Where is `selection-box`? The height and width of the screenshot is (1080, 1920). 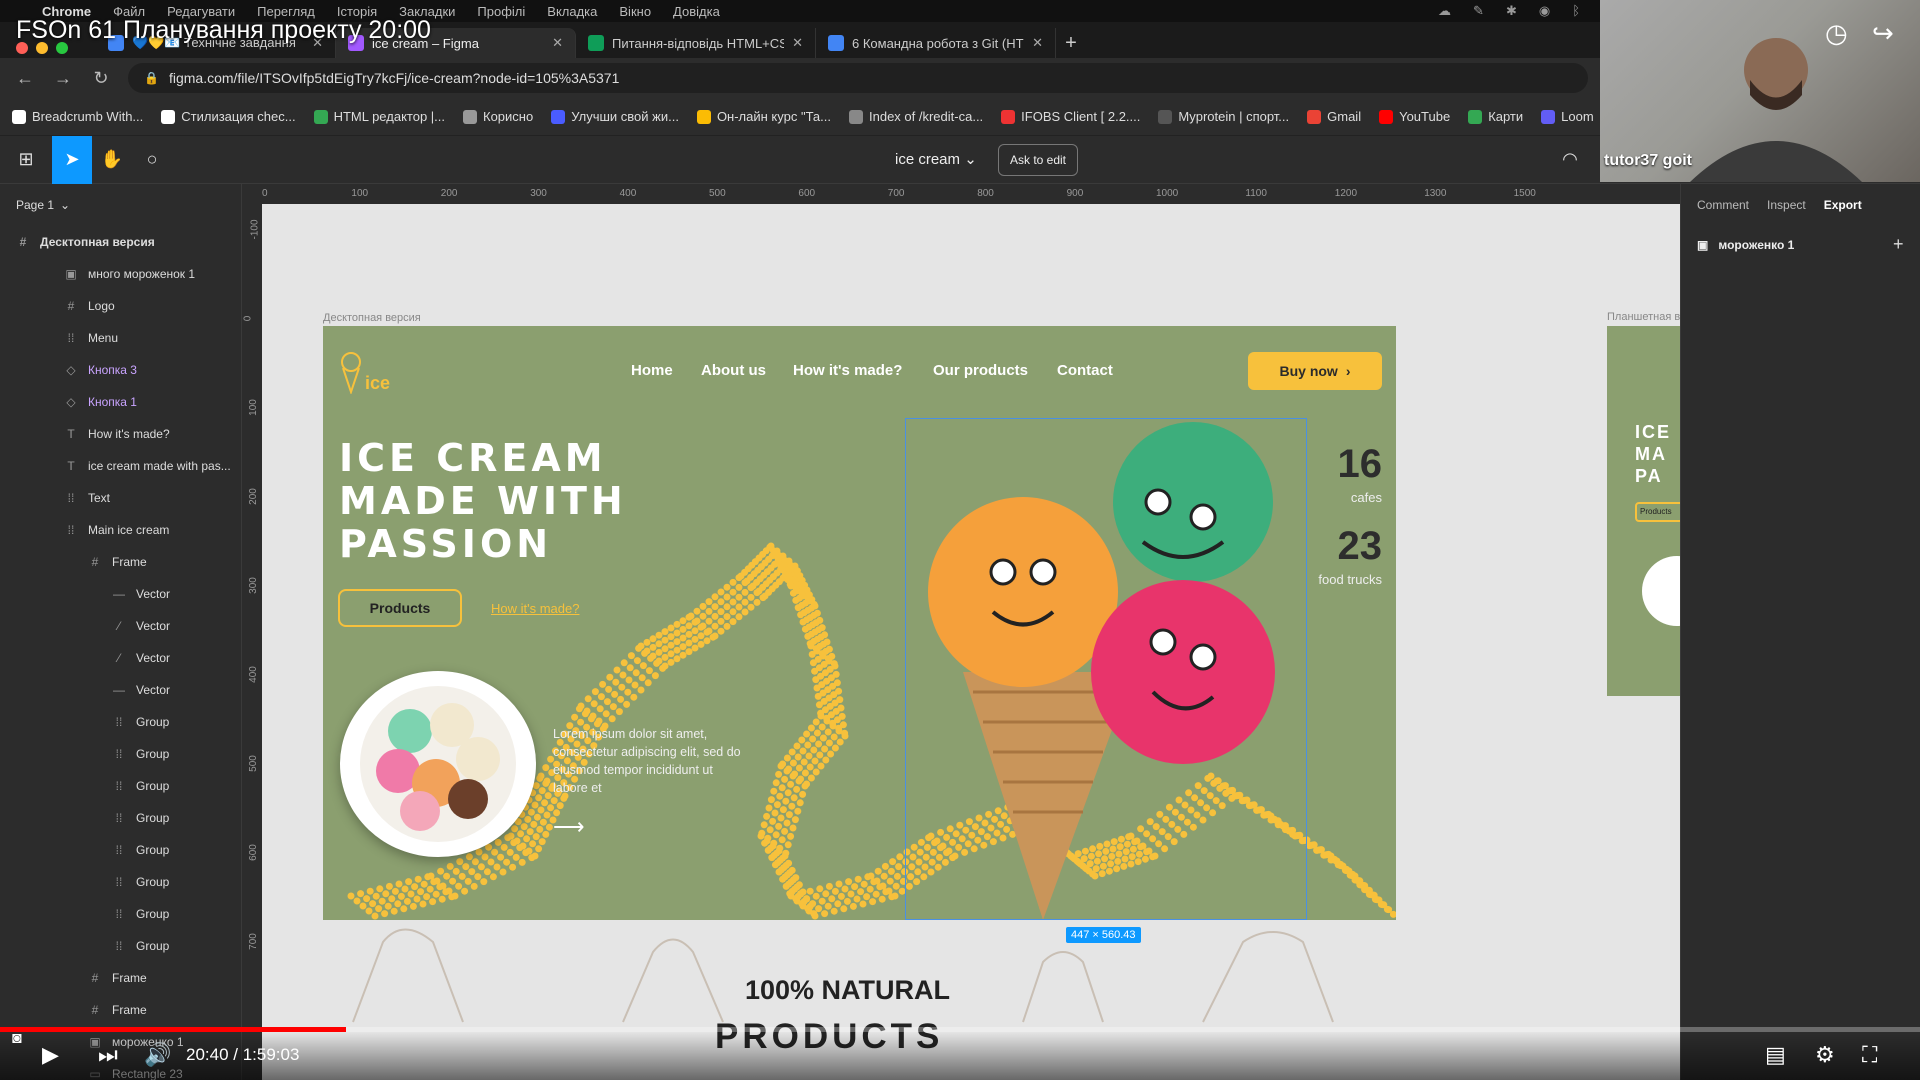
selection-box is located at coordinates (1106, 669).